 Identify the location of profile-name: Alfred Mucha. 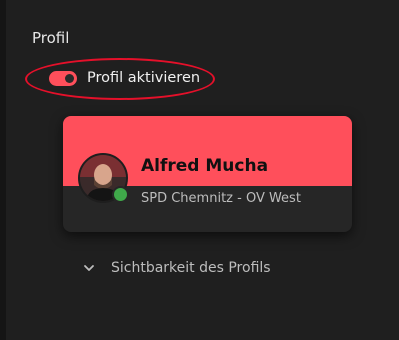
(205, 166).